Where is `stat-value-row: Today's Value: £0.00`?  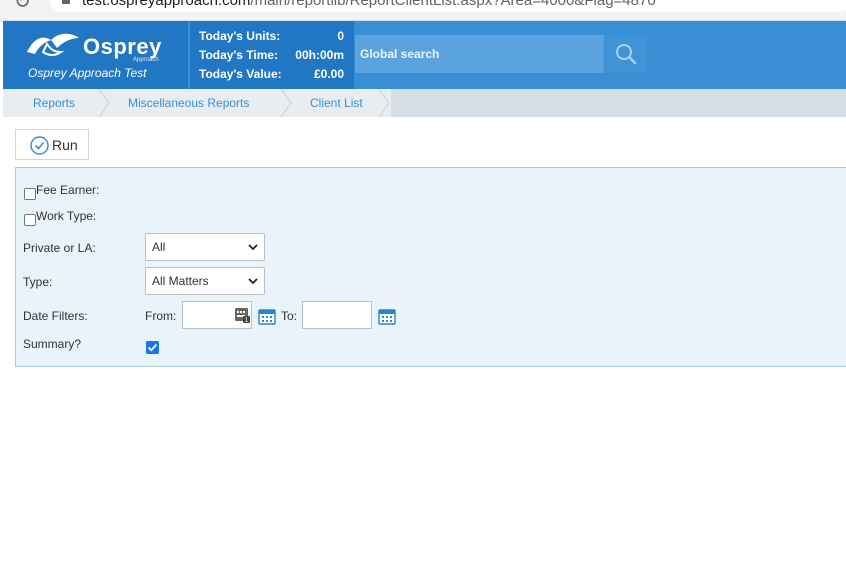
stat-value-row: Today's Value: £0.00 is located at coordinates (272, 76).